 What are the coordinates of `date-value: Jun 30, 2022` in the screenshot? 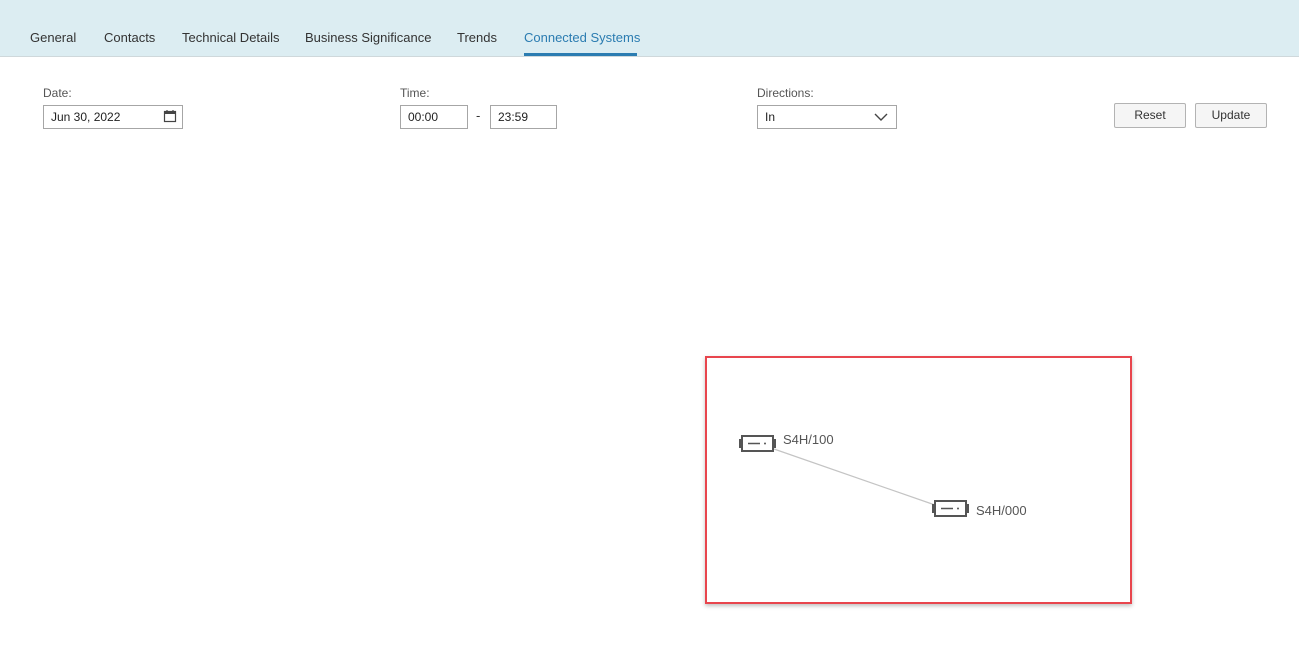 It's located at (86, 117).